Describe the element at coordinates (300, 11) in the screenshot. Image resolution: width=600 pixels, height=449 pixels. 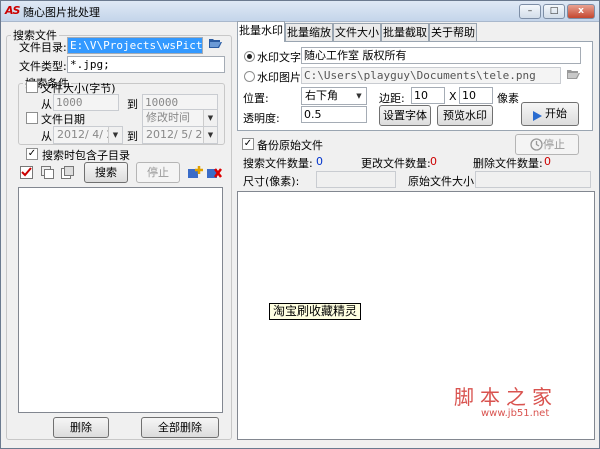
I see `title-bar: AS 随心图片批处理 – □ x` at that location.